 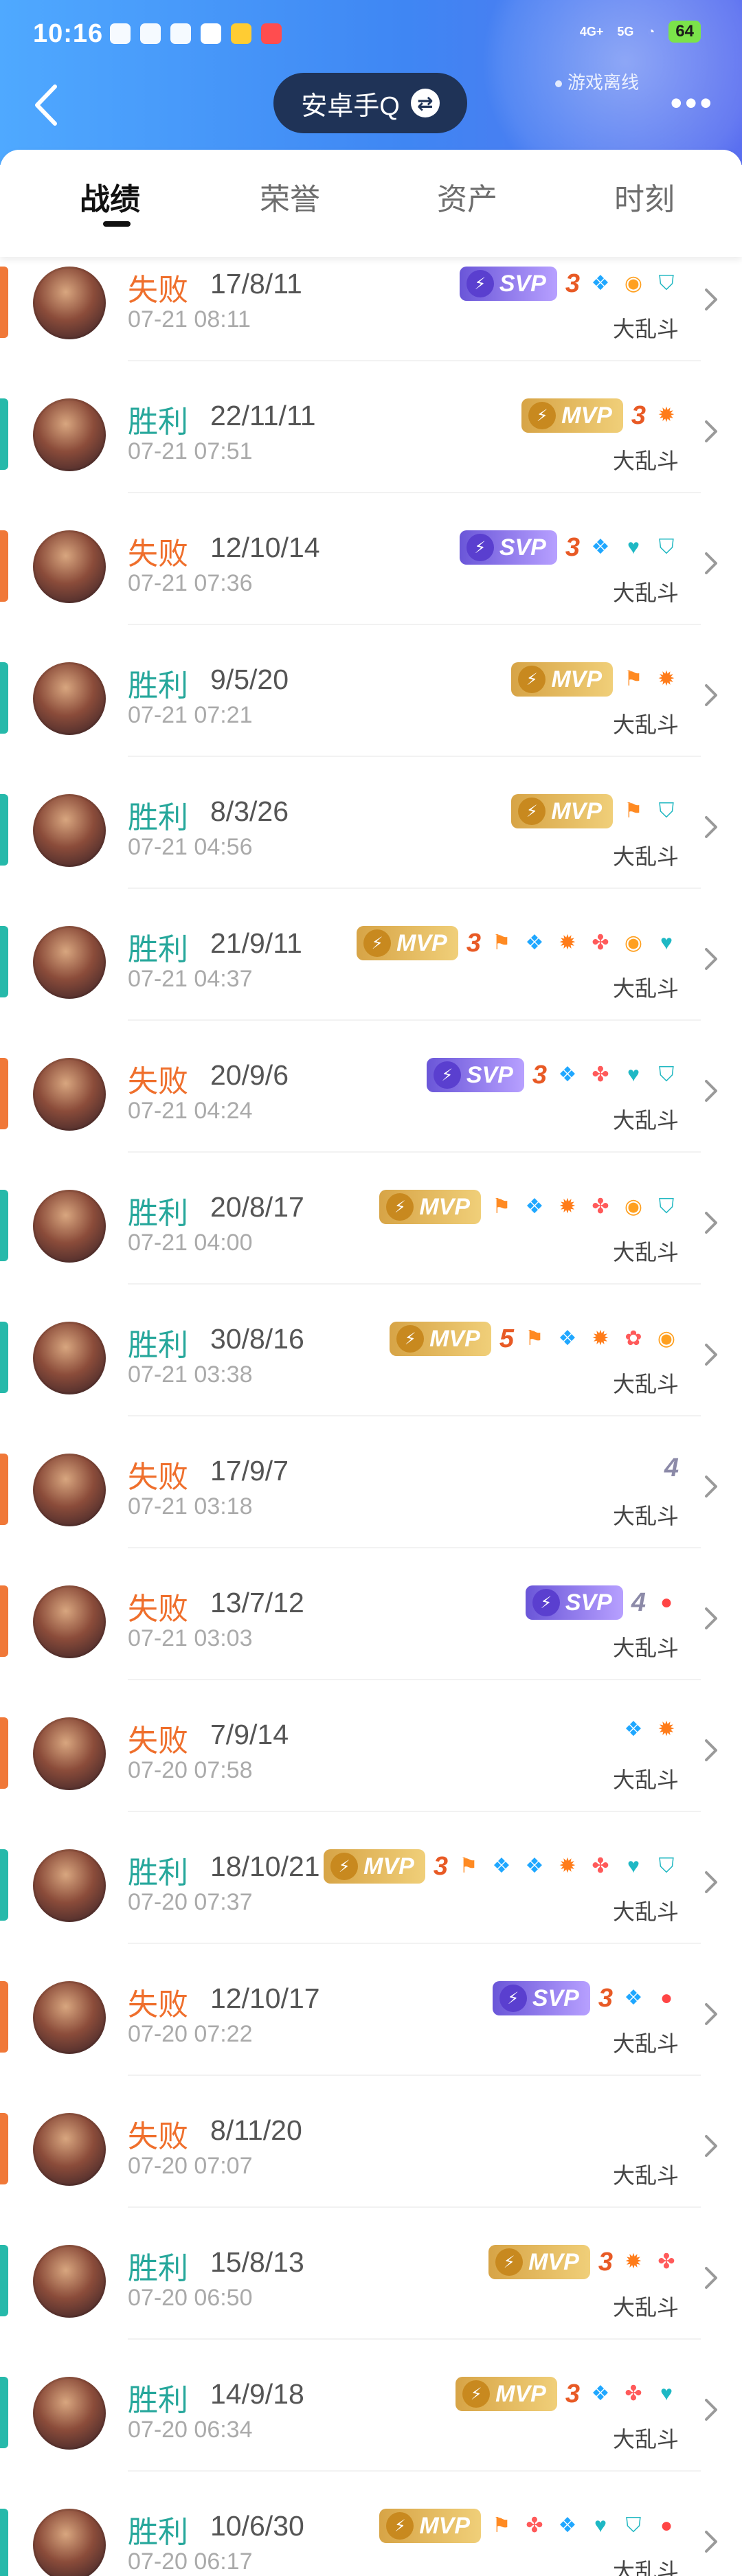 I want to click on match-row: 失败 17/8/11 07-21 08:11 ⚡ SVP 3 ❖ ◉ ⛉ 大乱斗, so click(x=371, y=295).